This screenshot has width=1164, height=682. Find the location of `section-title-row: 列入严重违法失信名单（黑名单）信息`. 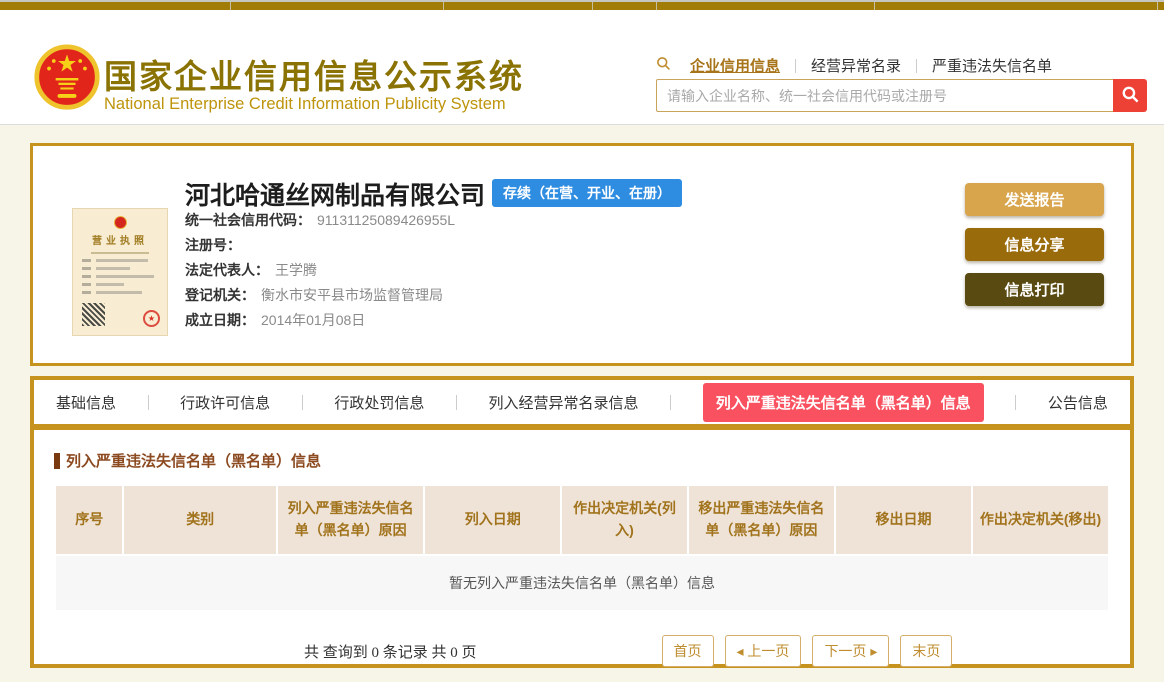

section-title-row: 列入严重违法失信名单（黑名单）信息 is located at coordinates (582, 460).